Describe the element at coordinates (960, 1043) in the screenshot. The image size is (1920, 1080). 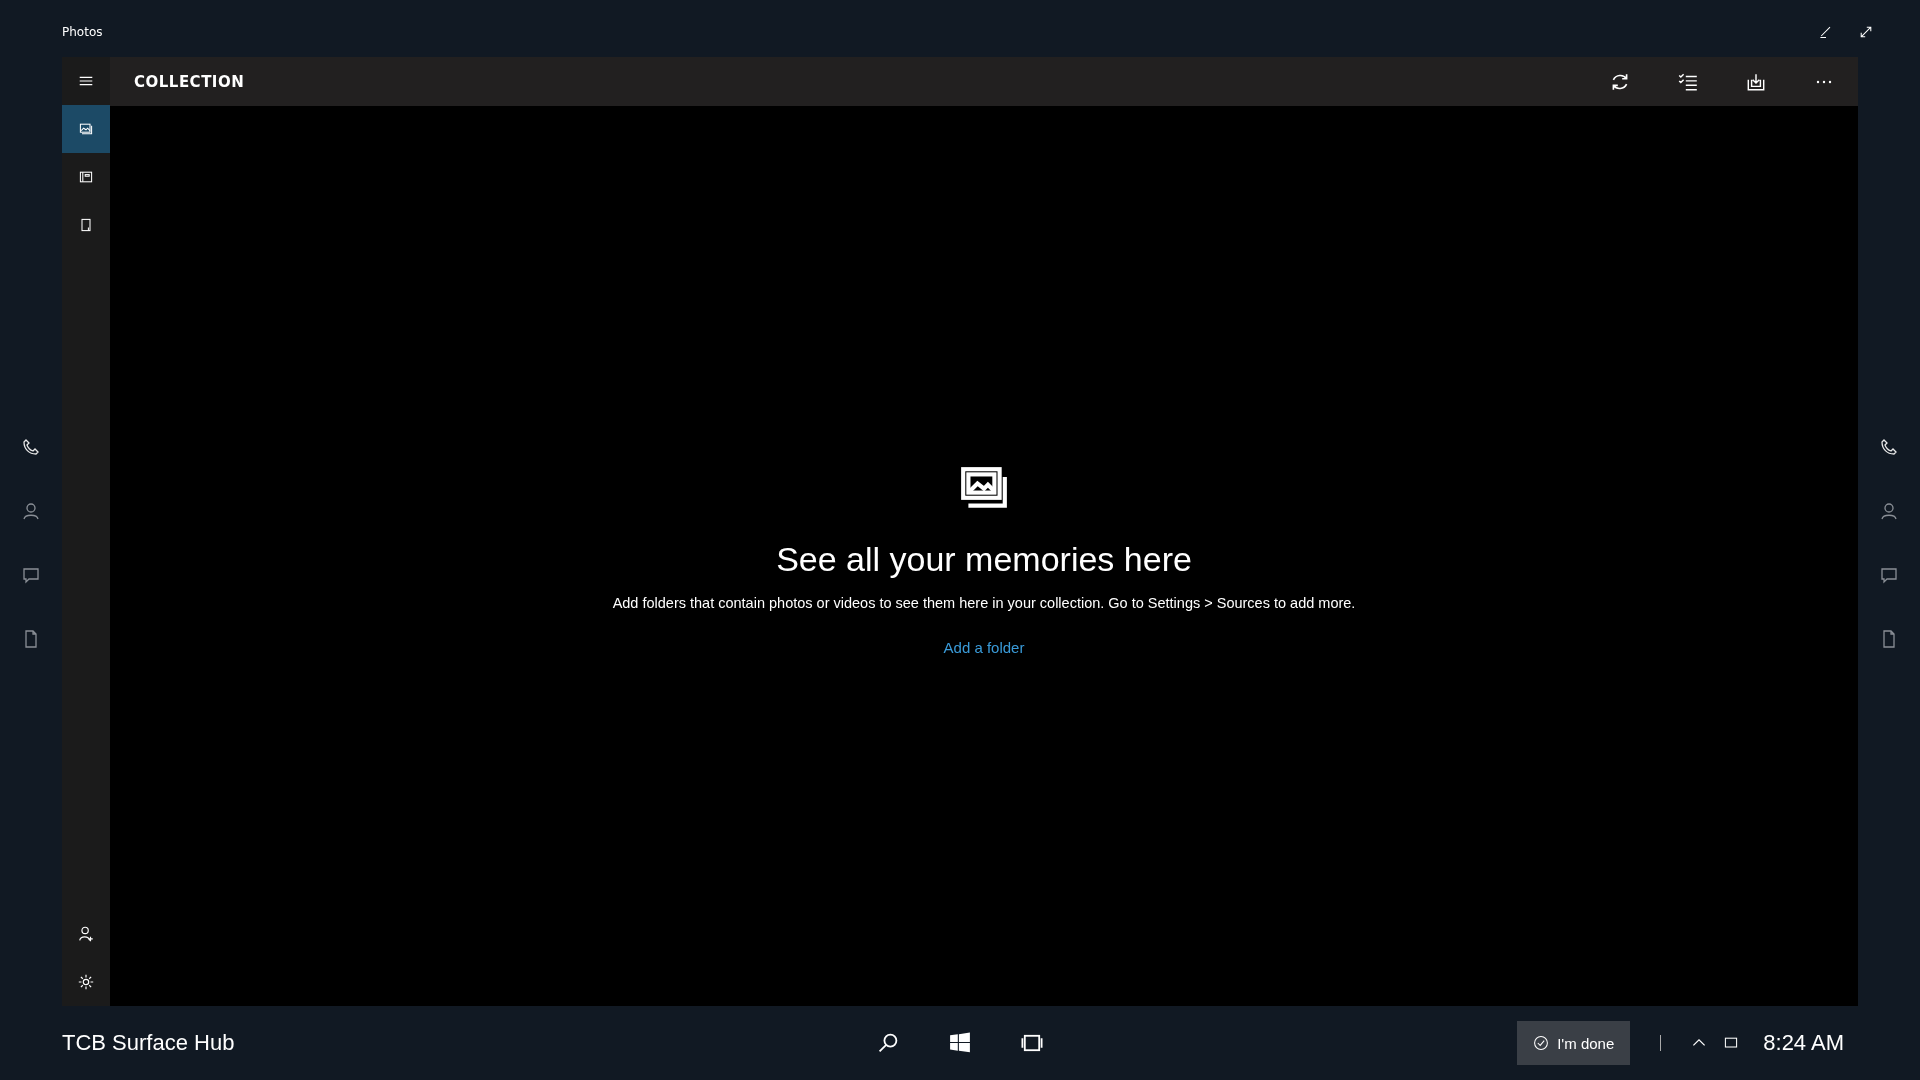
I see `windows-logo-icon` at that location.